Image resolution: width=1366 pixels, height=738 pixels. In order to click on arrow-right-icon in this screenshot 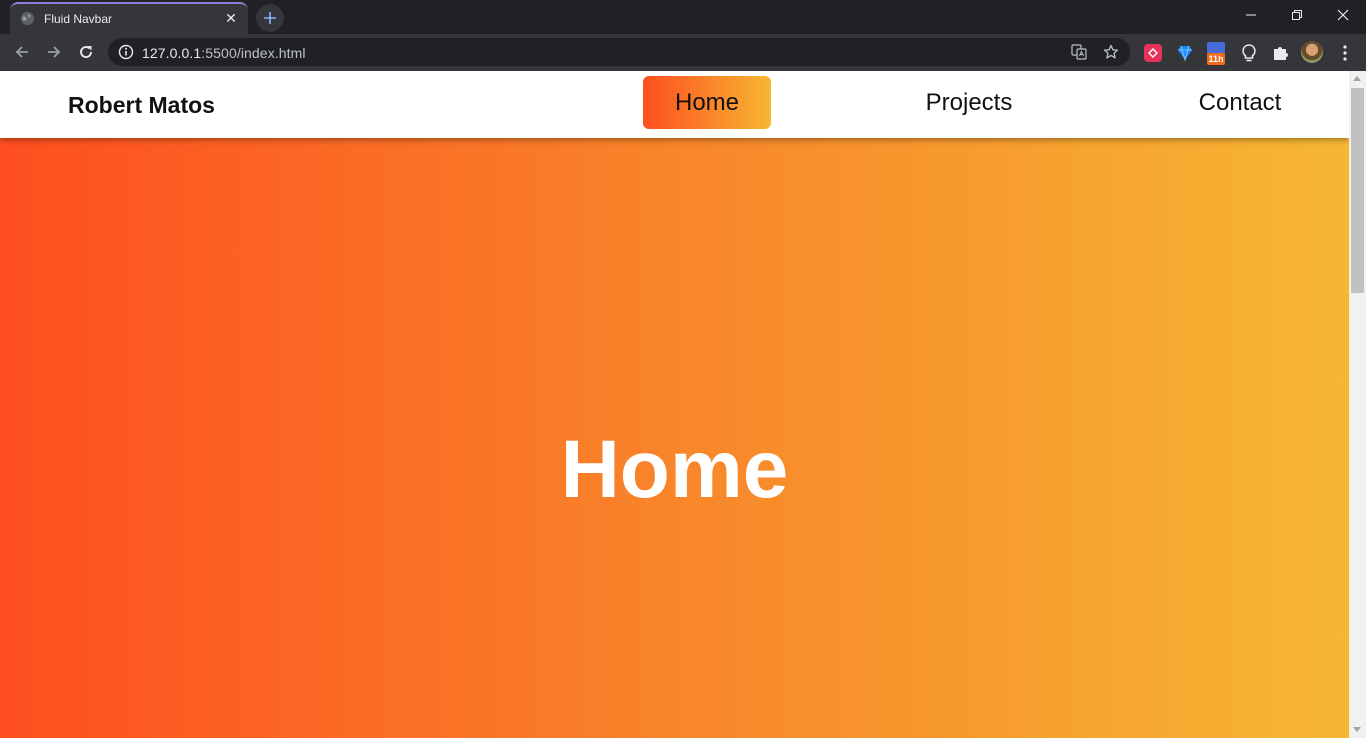, I will do `click(54, 52)`.